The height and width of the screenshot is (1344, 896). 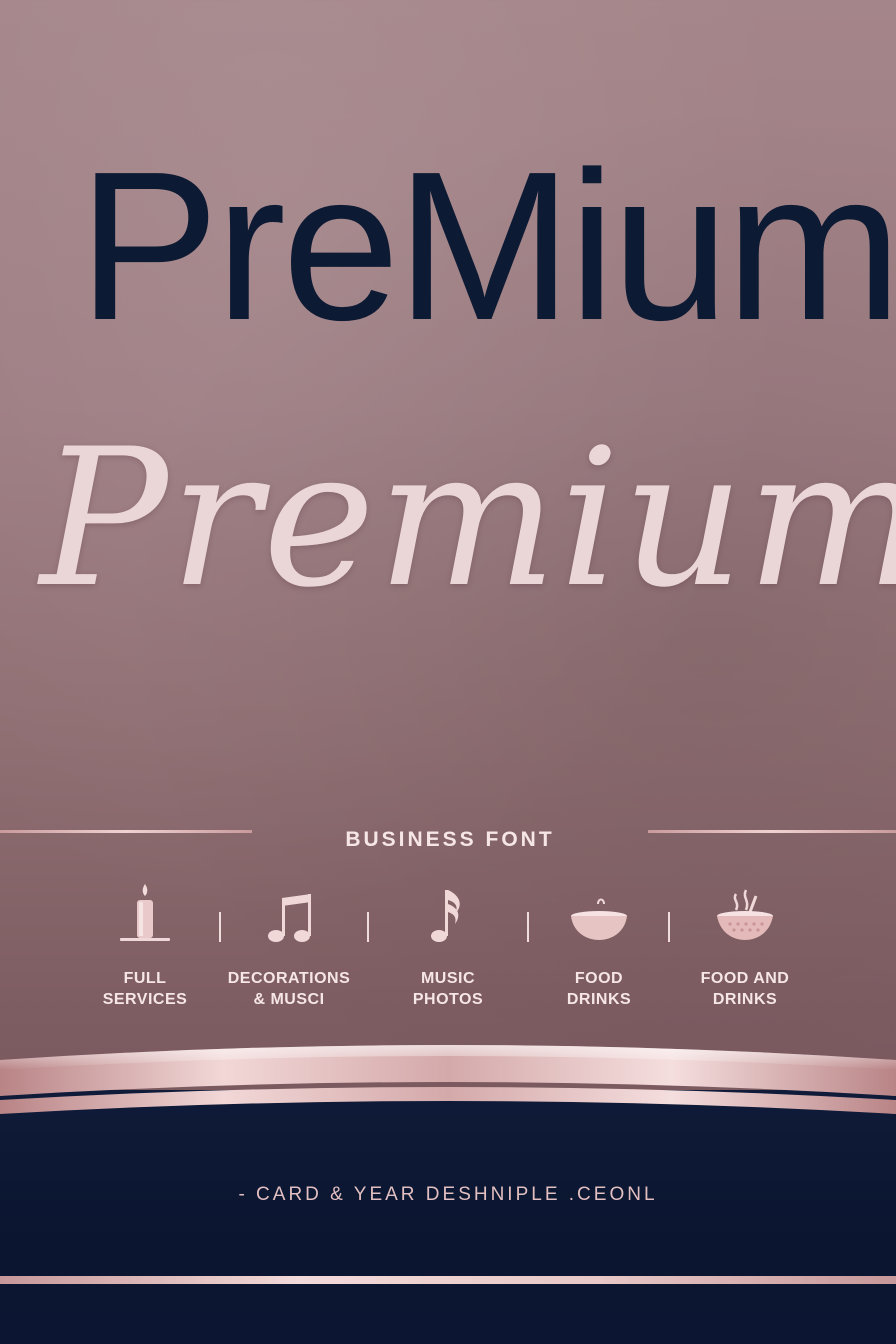 I want to click on divider-left, so click(x=126, y=831).